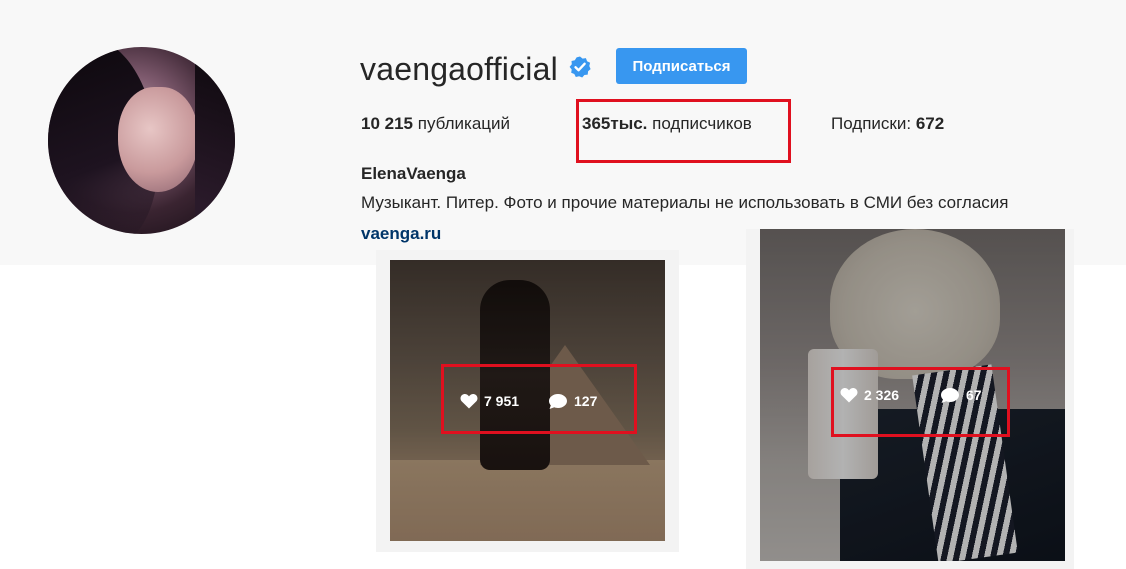 The width and height of the screenshot is (1126, 569). Describe the element at coordinates (158, 139) in the screenshot. I see `avatar-face` at that location.